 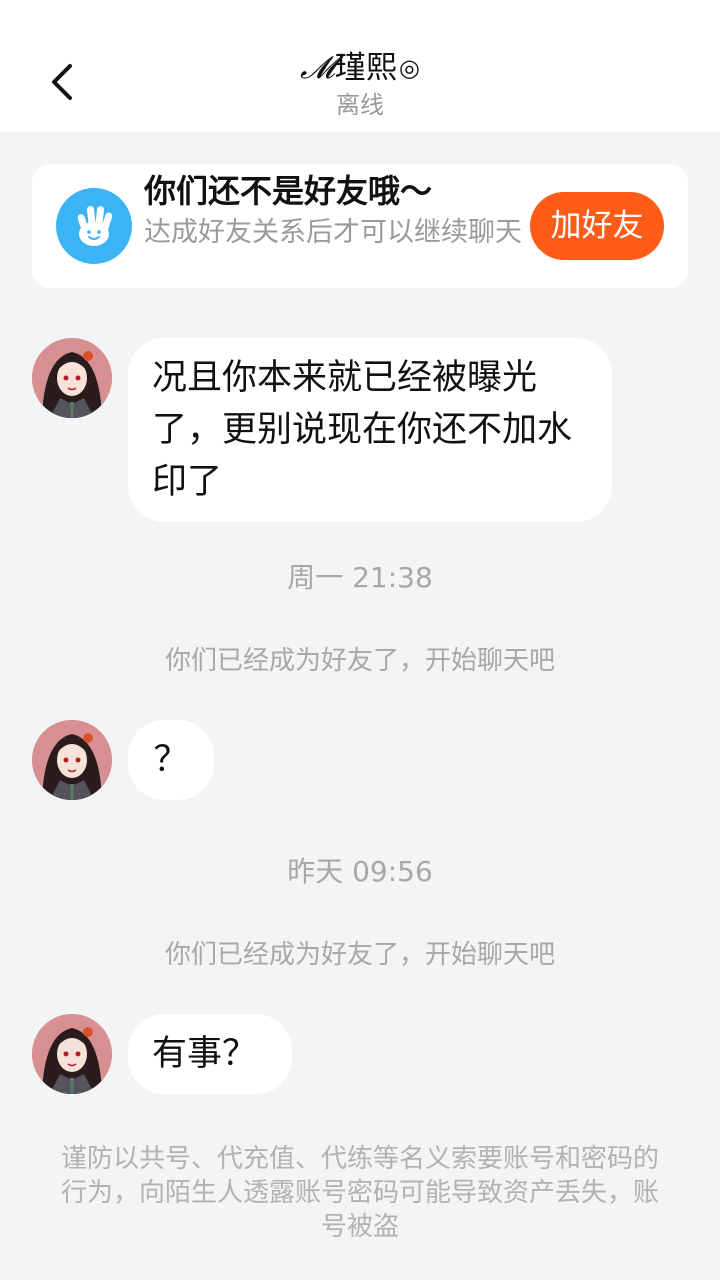 What do you see at coordinates (94, 226) in the screenshot?
I see `waving-hand-icon` at bounding box center [94, 226].